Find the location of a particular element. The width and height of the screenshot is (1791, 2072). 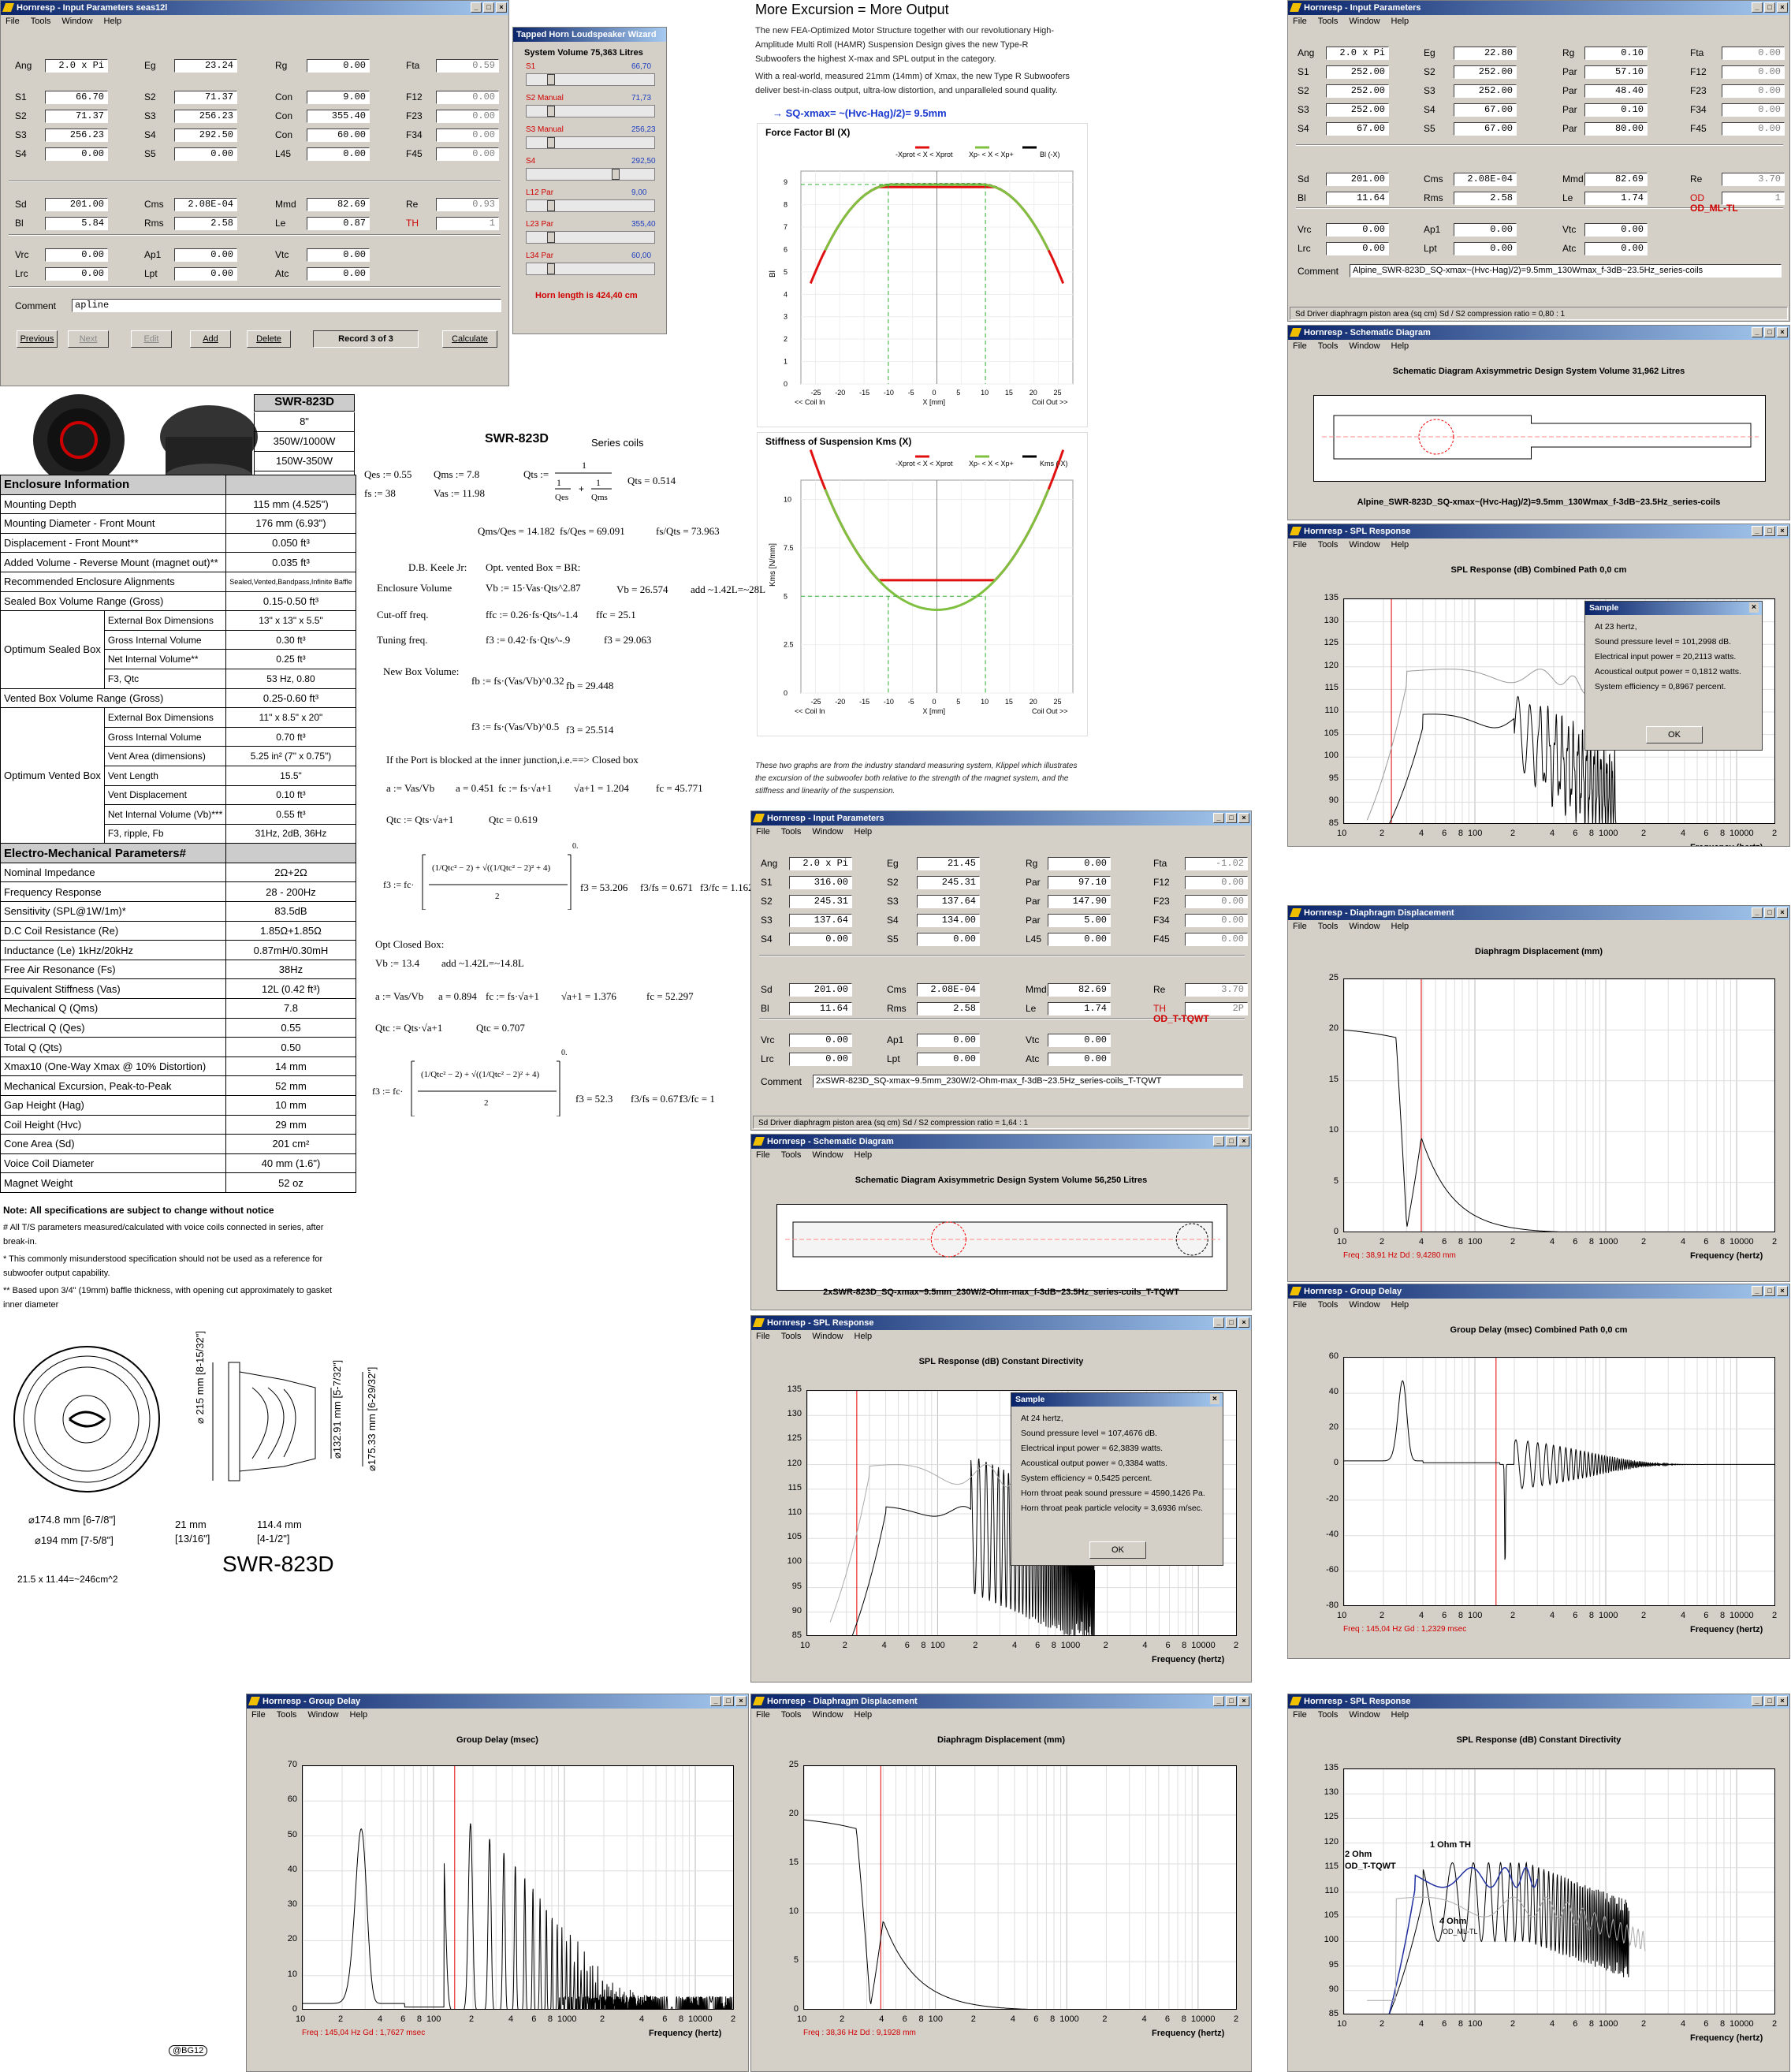

param-field: 147.90 is located at coordinates (1079, 901).